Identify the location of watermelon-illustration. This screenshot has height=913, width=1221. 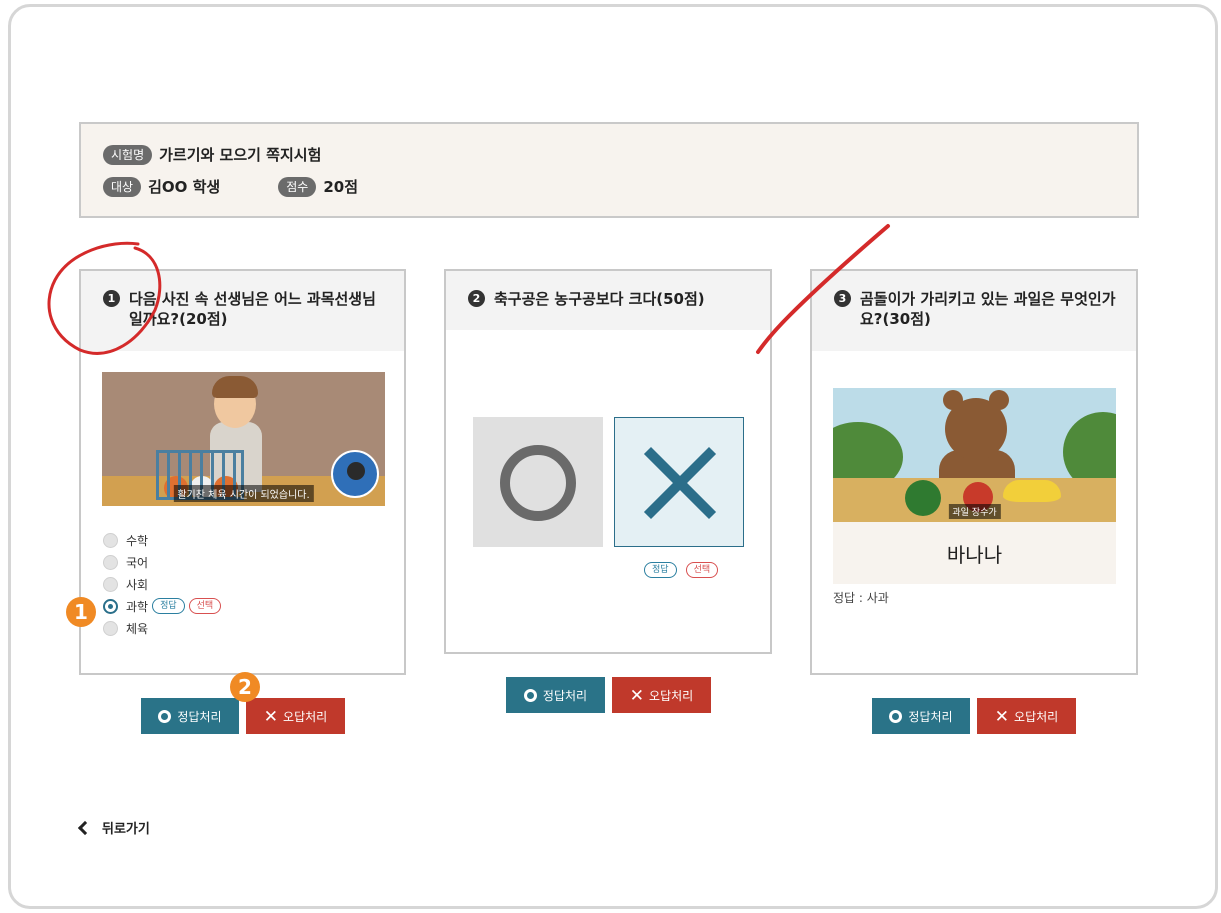
(923, 498).